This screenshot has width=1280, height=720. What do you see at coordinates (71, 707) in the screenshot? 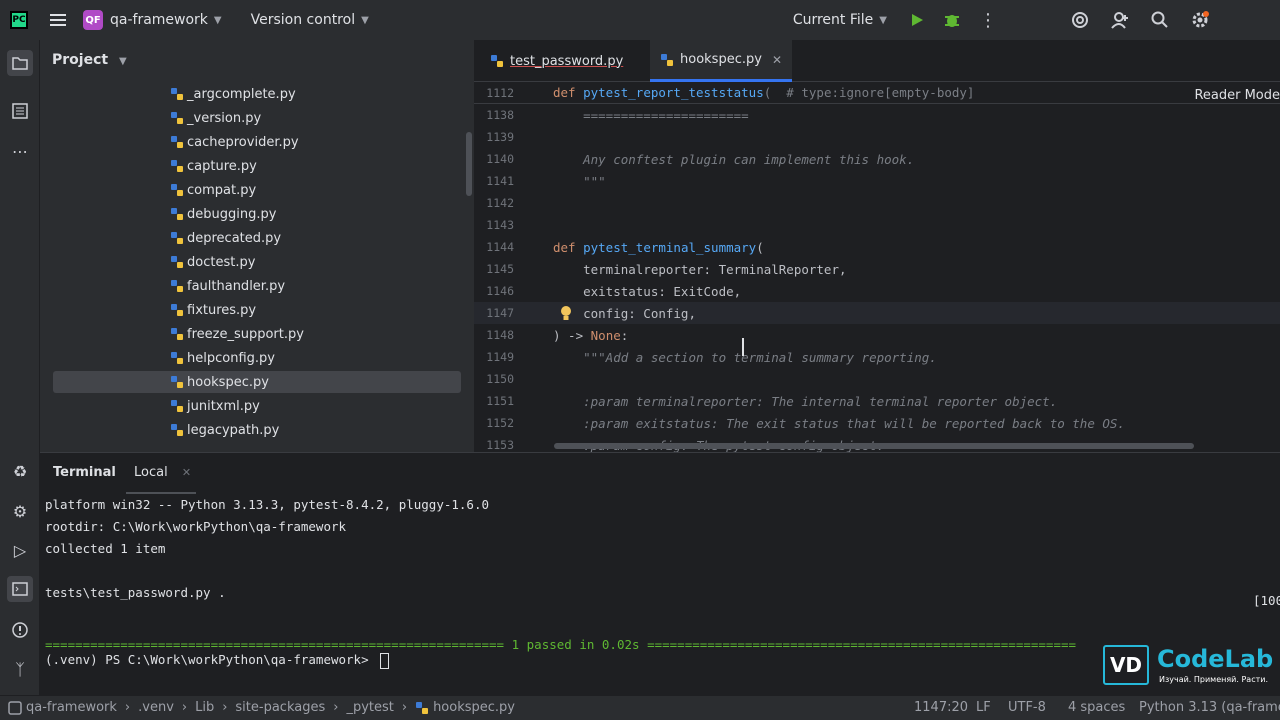
I see `breadcrumb-item: qa-framework` at bounding box center [71, 707].